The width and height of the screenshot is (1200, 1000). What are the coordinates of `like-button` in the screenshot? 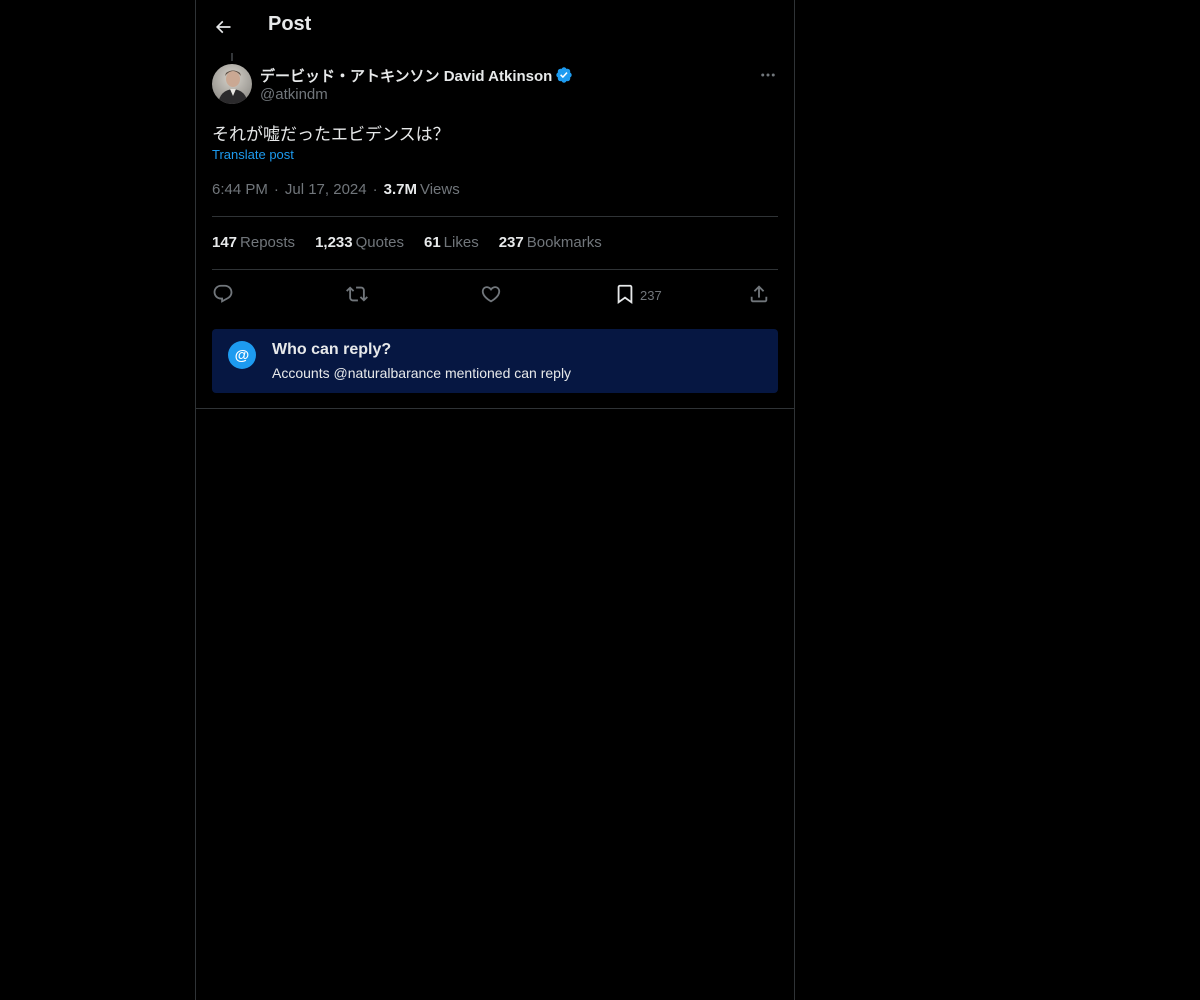 It's located at (491, 294).